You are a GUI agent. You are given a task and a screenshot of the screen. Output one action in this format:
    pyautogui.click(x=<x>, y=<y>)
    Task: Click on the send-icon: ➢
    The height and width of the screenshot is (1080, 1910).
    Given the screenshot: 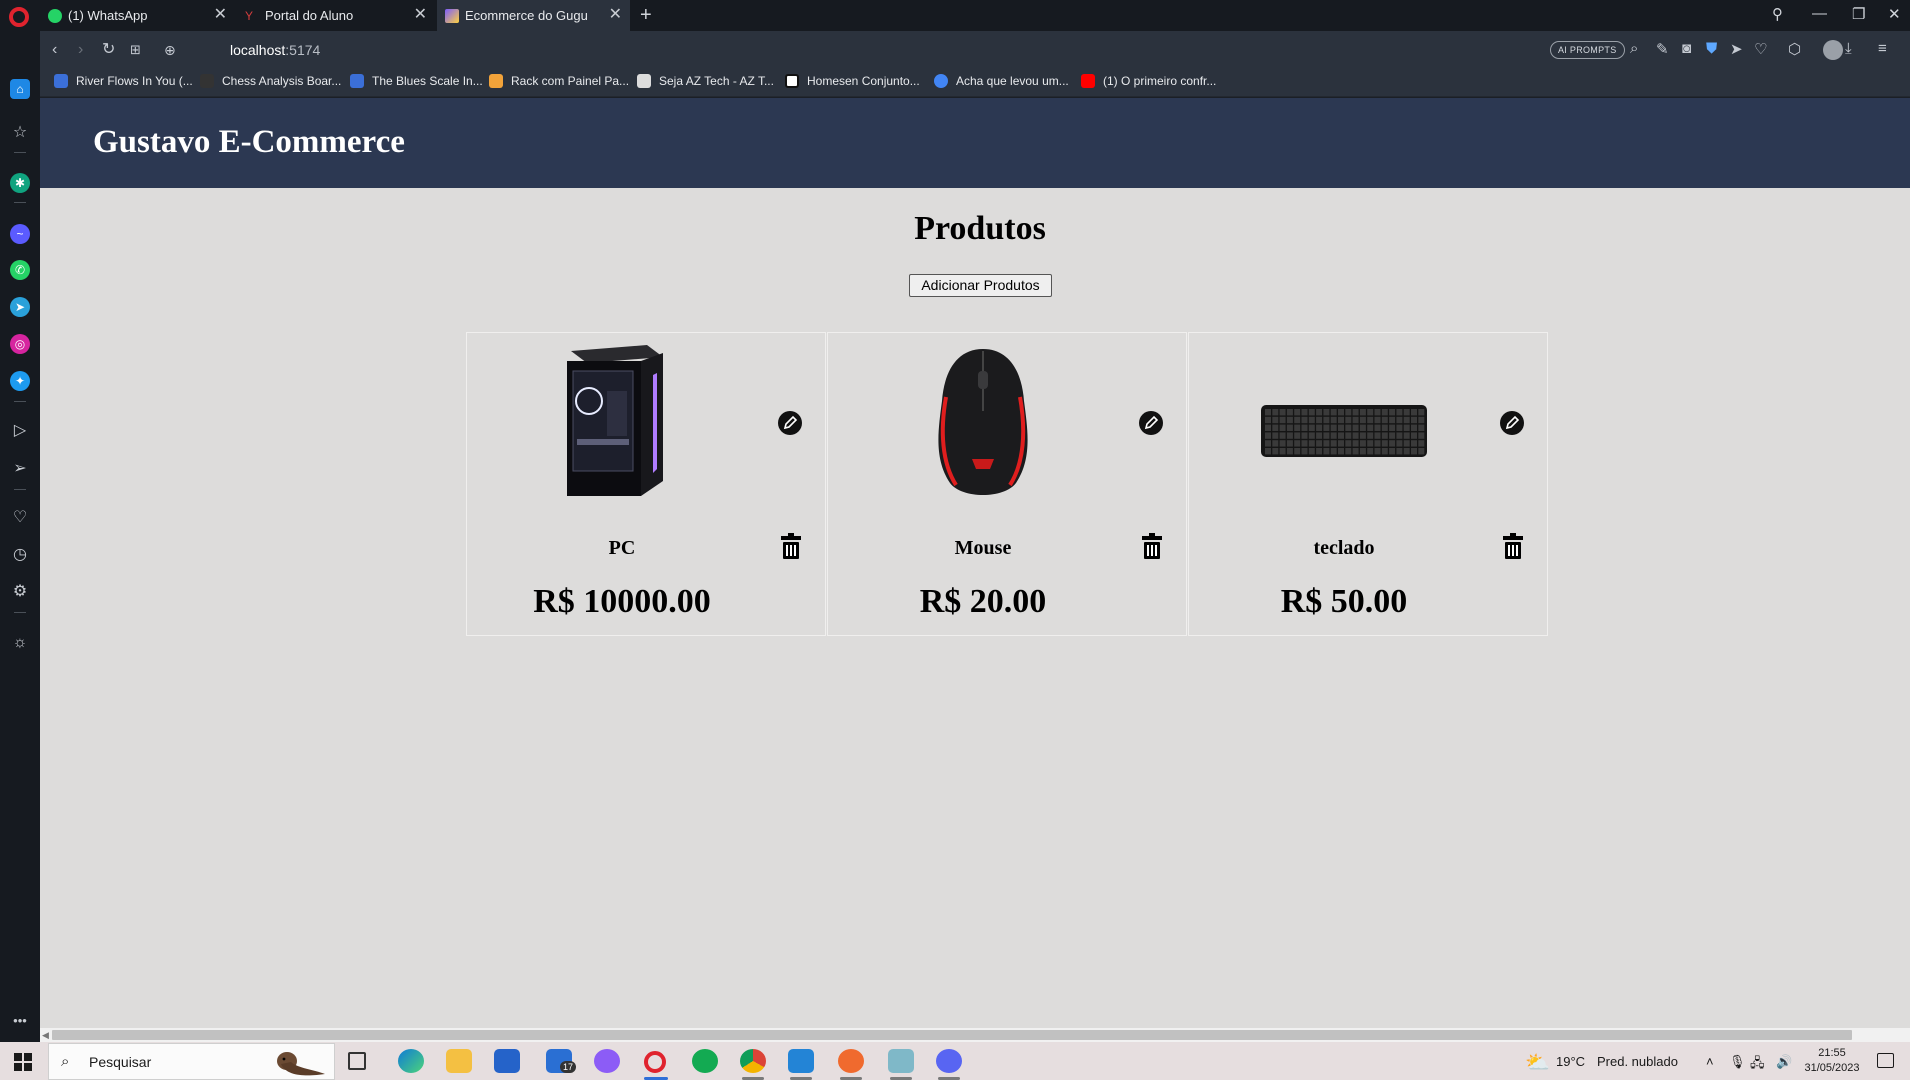 What is the action you would take?
    pyautogui.click(x=20, y=469)
    